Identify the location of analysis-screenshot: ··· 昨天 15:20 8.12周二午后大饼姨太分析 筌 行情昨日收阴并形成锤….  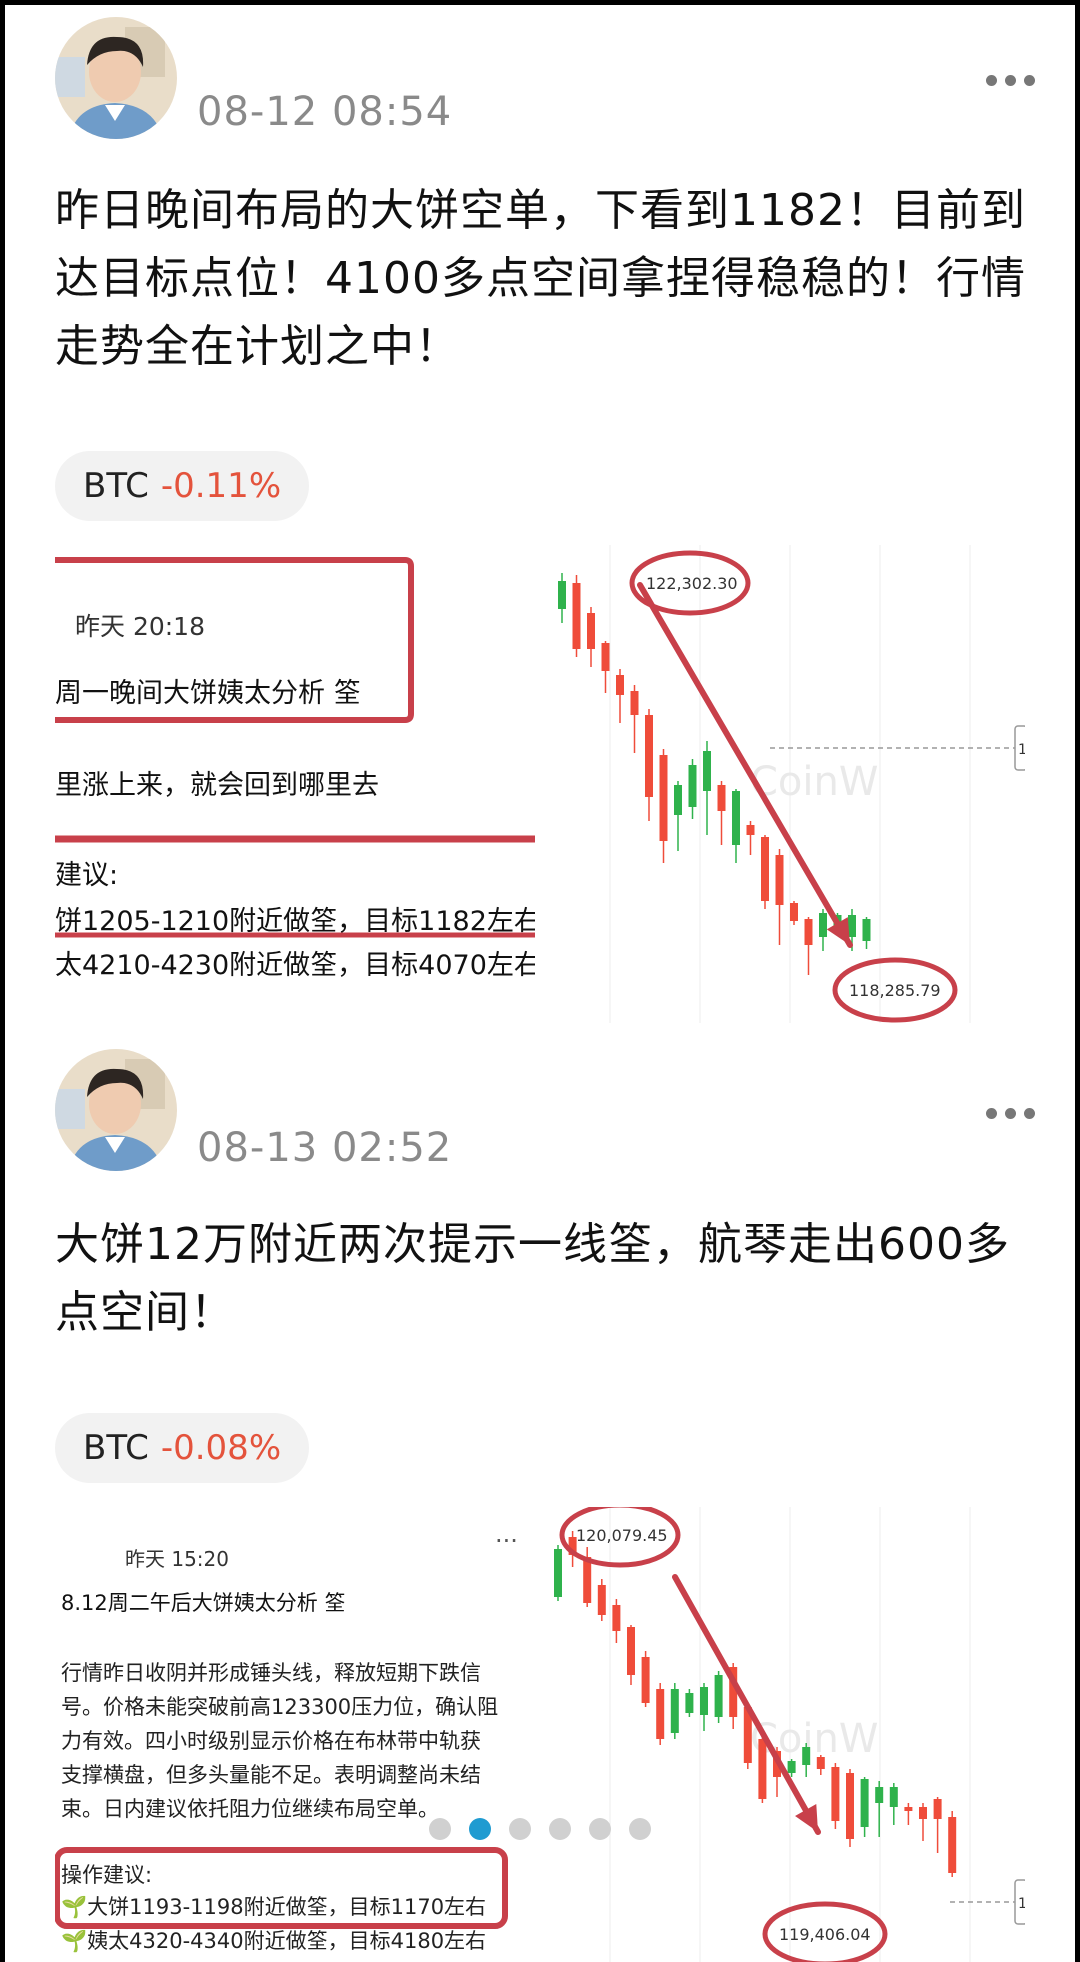
(295, 1734).